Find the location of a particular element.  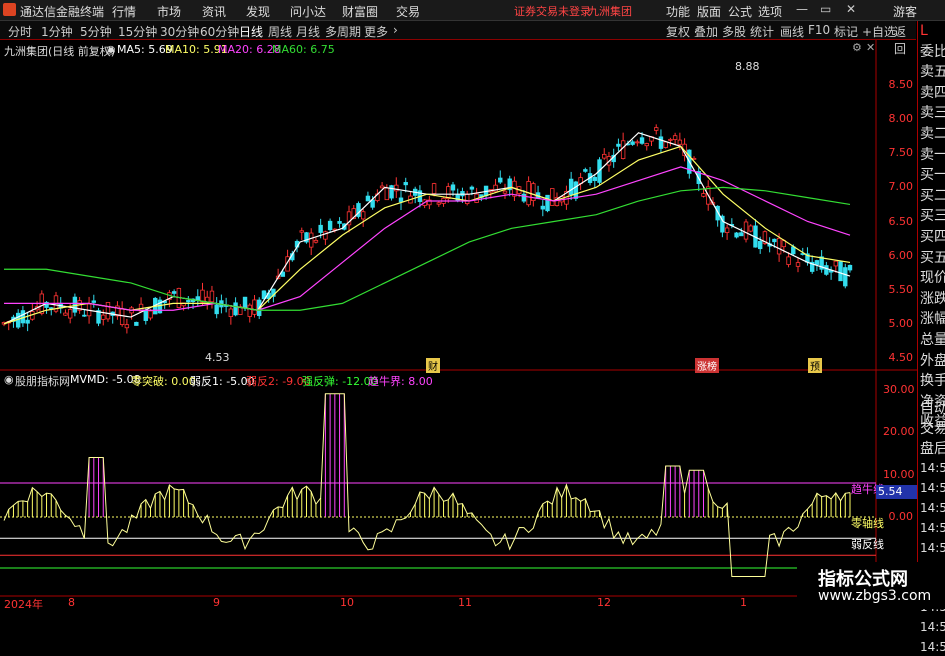

side-panel-item: 买三 is located at coordinates (932, 216).